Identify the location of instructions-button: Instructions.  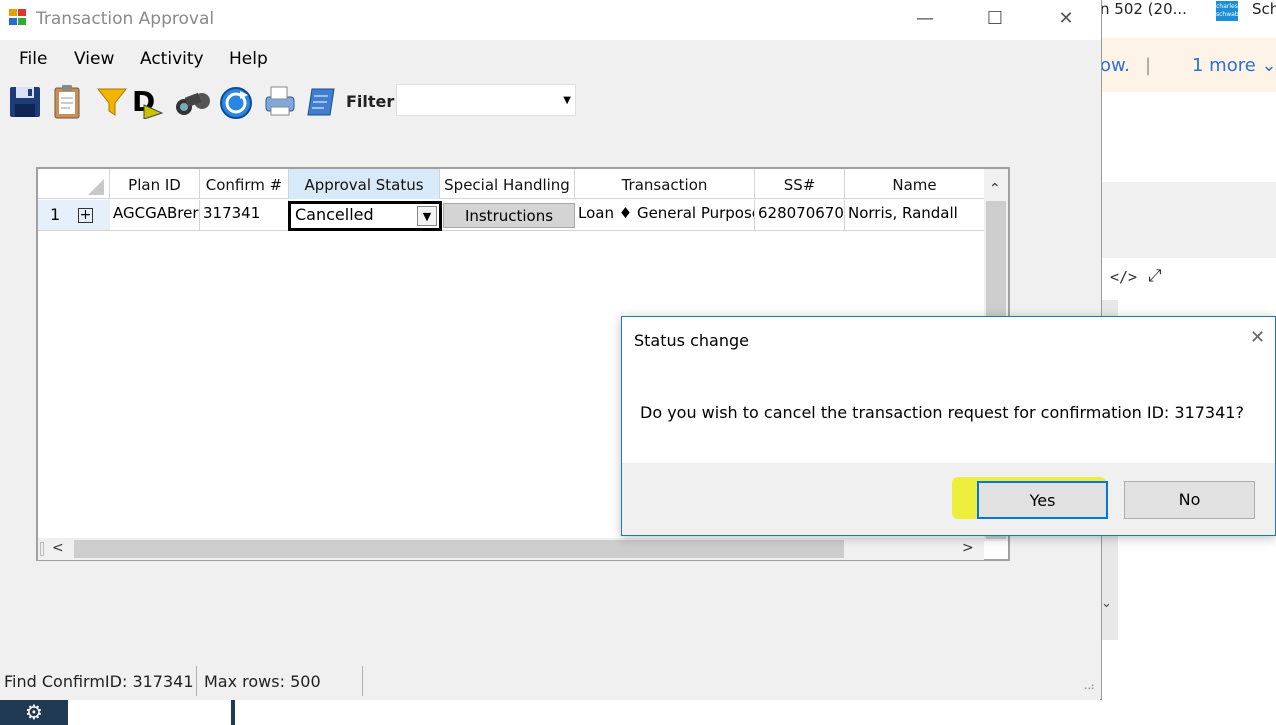
(509, 215).